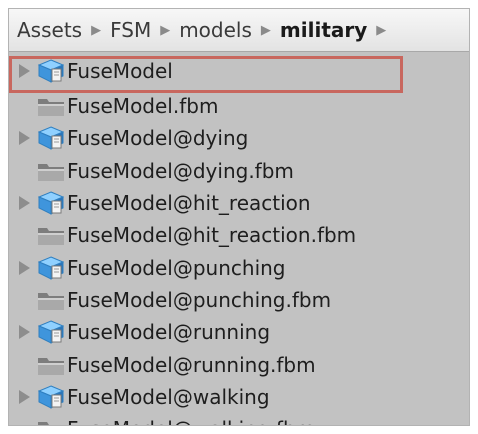  I want to click on asset-label: FuseModel@punching, so click(176, 267).